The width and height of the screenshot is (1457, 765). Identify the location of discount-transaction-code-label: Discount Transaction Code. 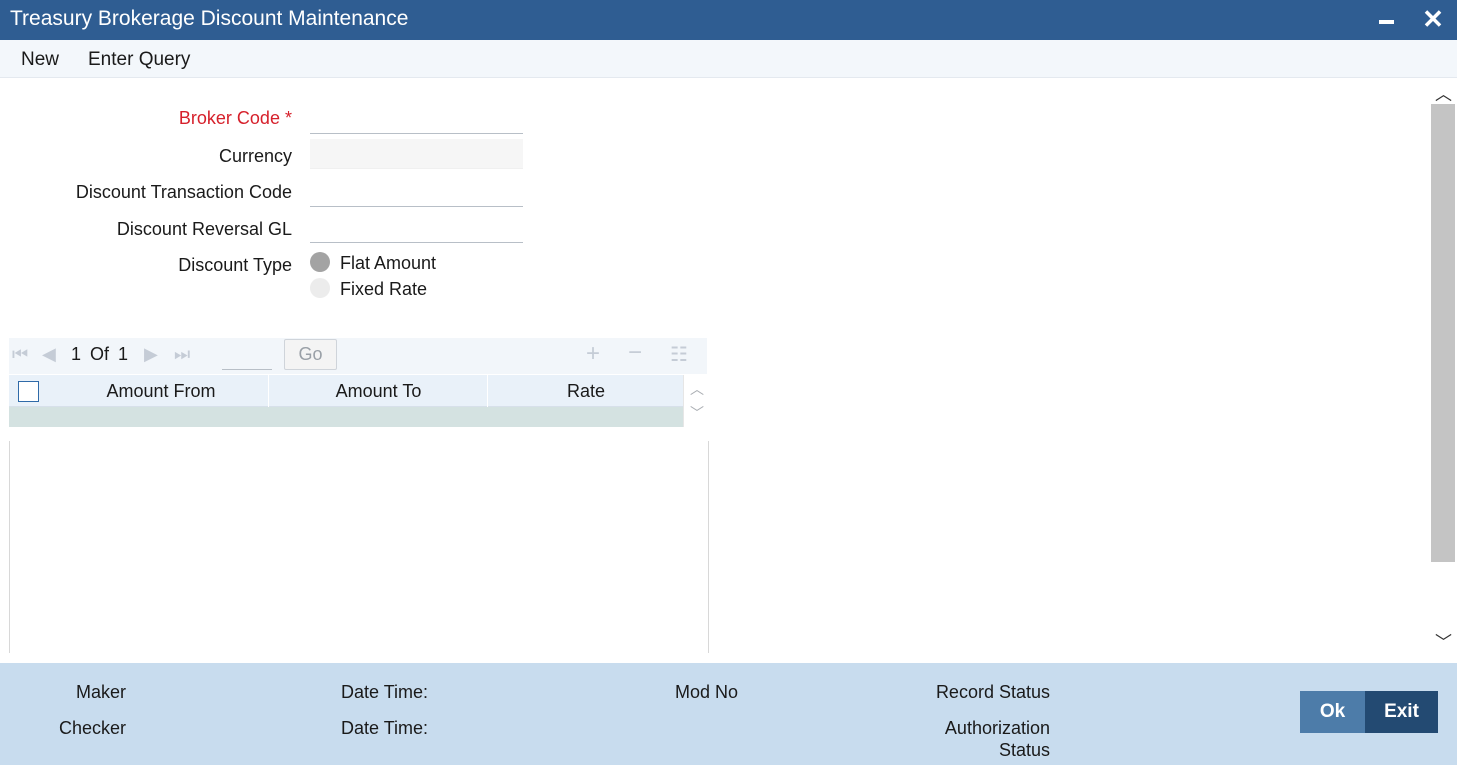
(183, 192).